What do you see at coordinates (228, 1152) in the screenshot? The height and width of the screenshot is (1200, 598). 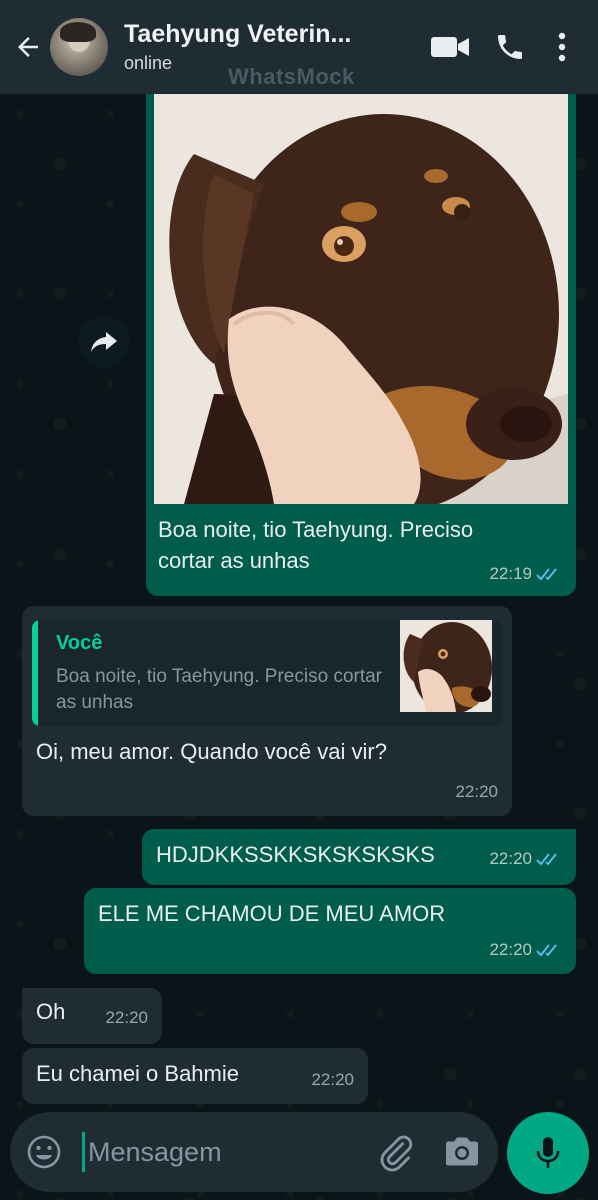 I see `message-input` at bounding box center [228, 1152].